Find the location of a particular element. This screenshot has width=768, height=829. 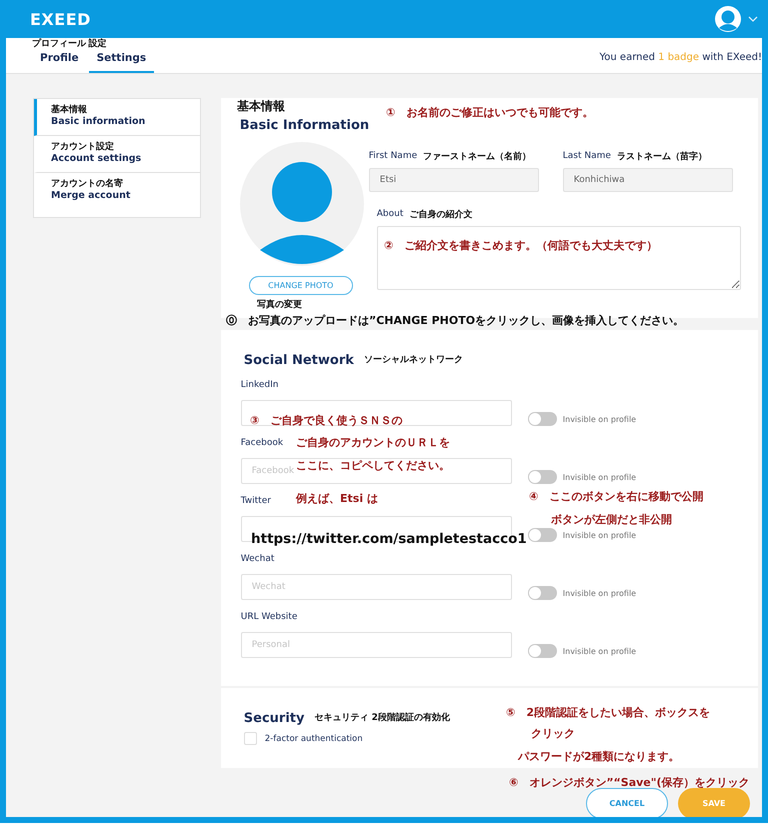

annotation-text: ⓪ お写真のアップロードは”CHANGE PHOTOをクリックし、画像を挿入してください。 is located at coordinates (455, 321).